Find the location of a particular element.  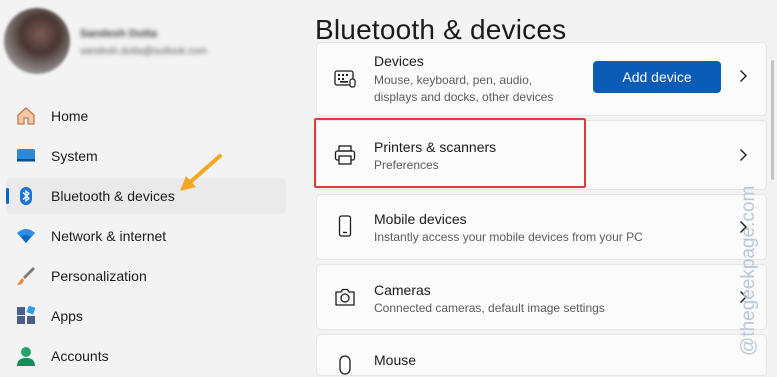

mouse-icon is located at coordinates (345, 365).